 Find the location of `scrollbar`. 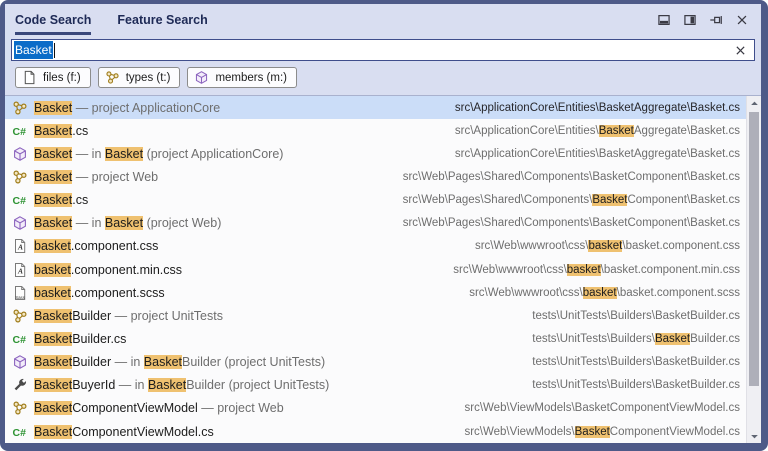

scrollbar is located at coordinates (753, 269).